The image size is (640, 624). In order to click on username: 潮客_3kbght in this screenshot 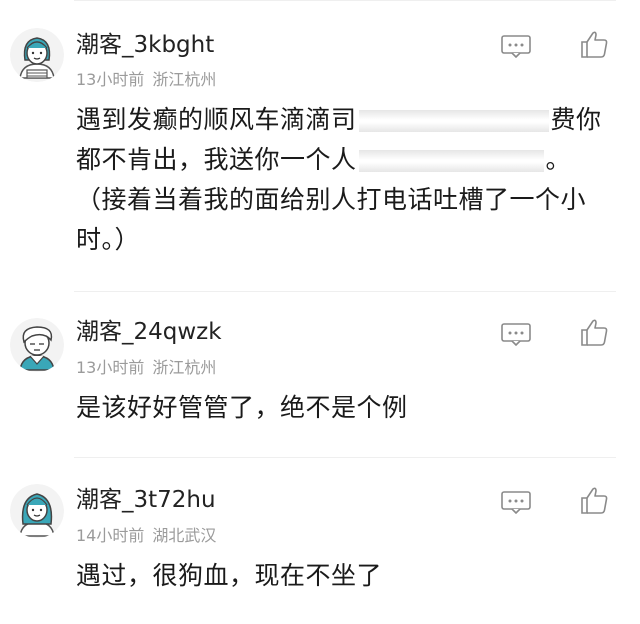, I will do `click(145, 45)`.